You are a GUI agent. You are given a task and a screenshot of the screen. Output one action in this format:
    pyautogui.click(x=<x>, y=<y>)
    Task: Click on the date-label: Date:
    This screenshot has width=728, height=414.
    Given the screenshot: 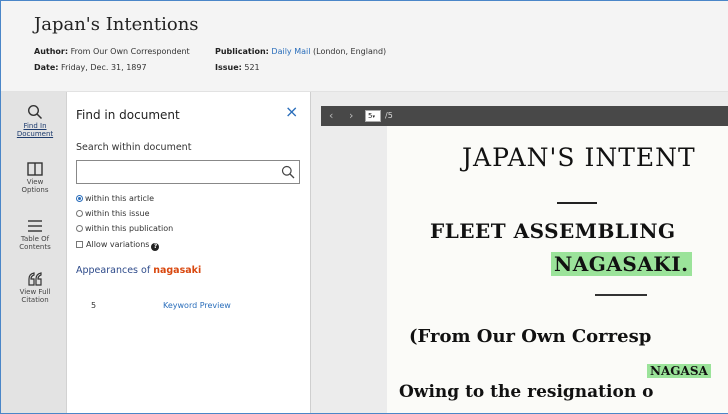 What is the action you would take?
    pyautogui.click(x=46, y=67)
    